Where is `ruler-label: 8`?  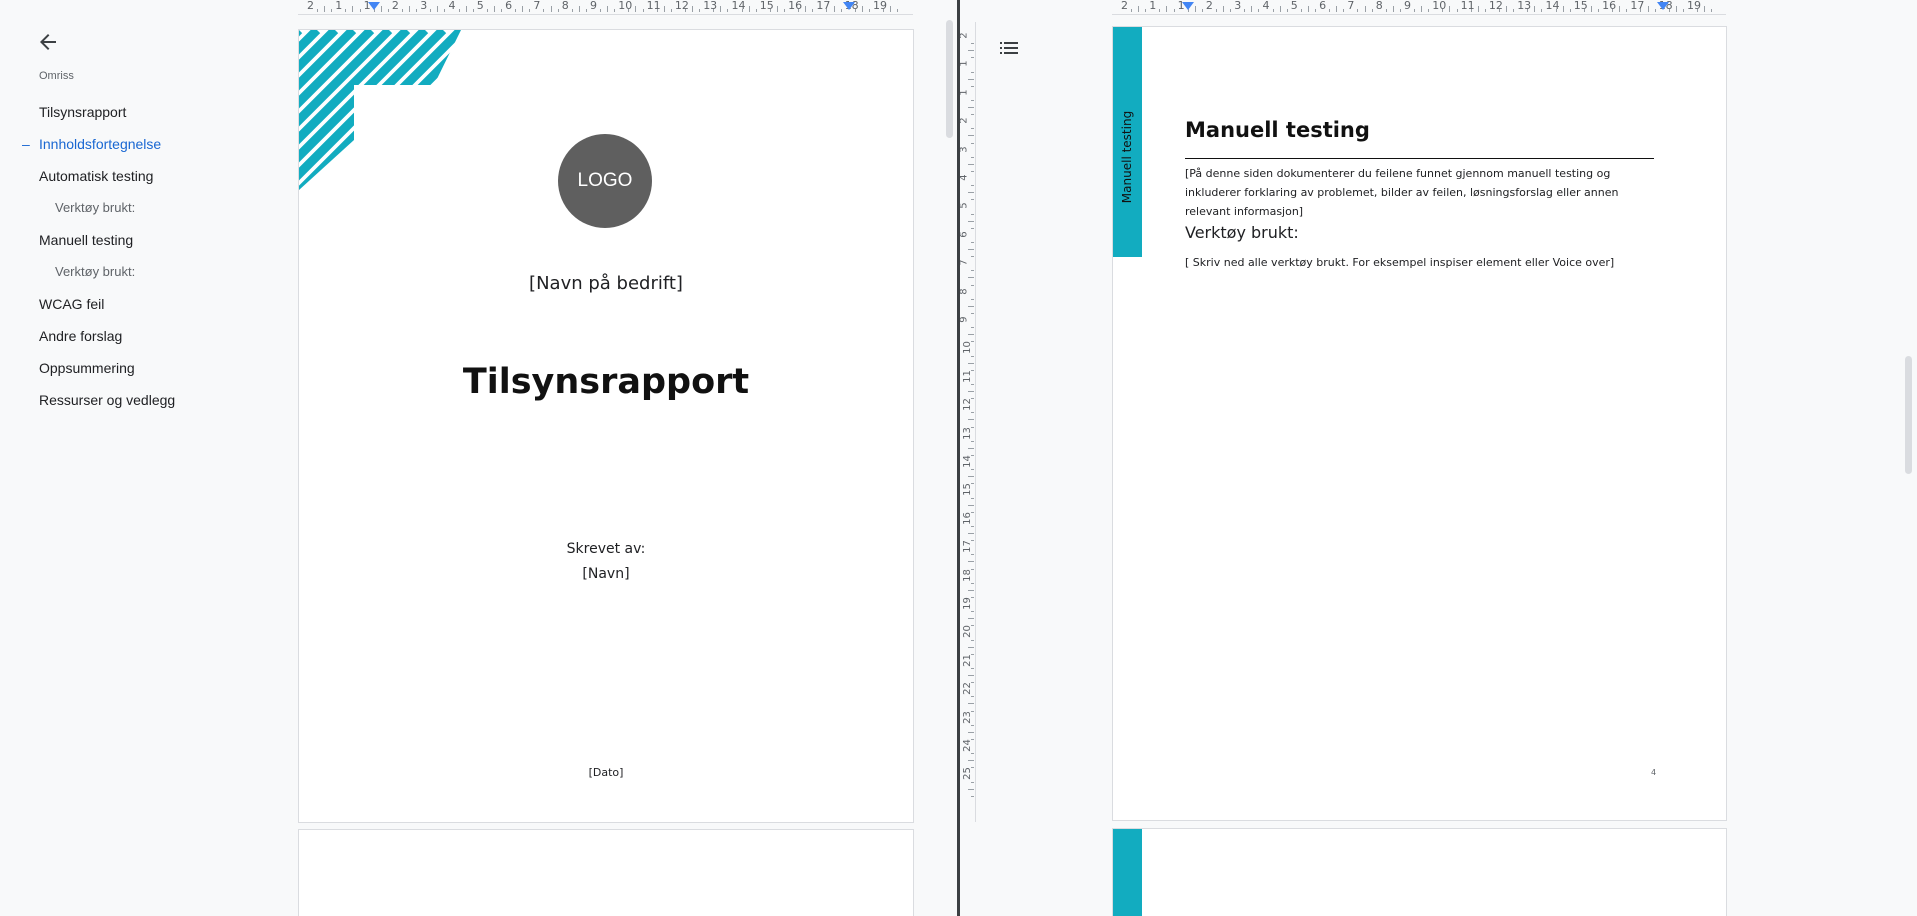 ruler-label: 8 is located at coordinates (965, 291).